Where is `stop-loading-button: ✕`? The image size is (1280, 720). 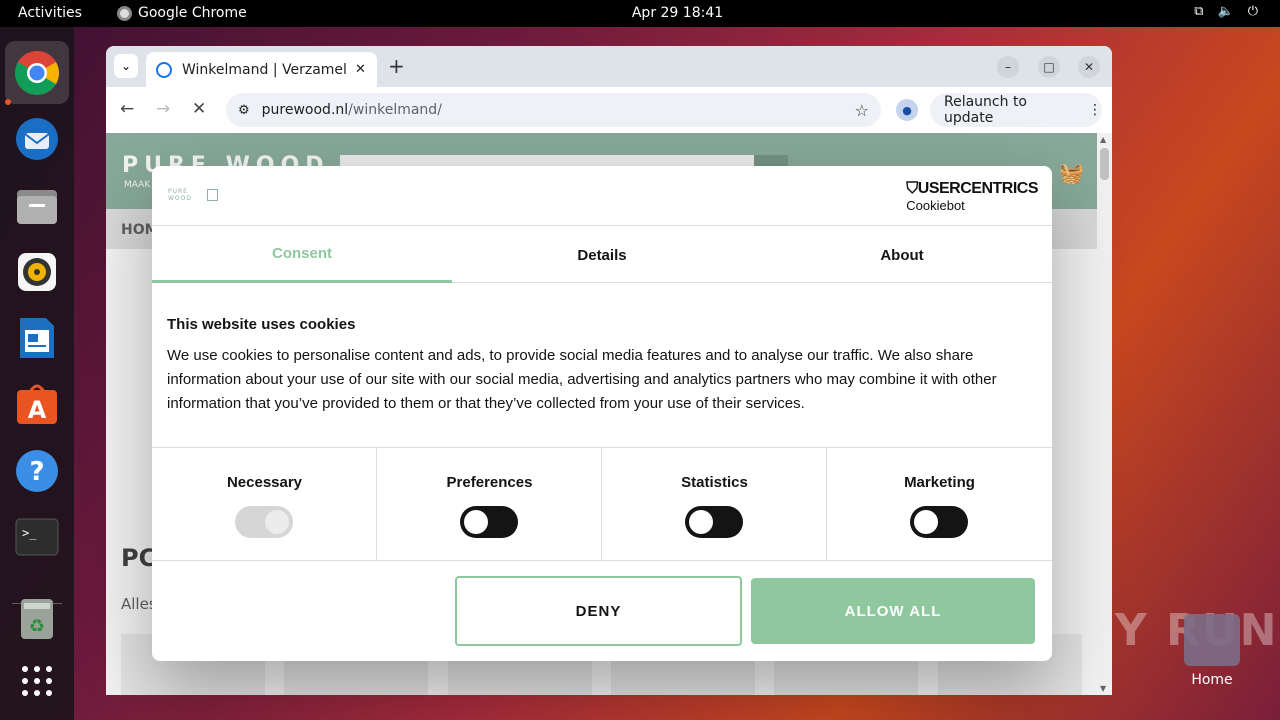
stop-loading-button: ✕ is located at coordinates (199, 109).